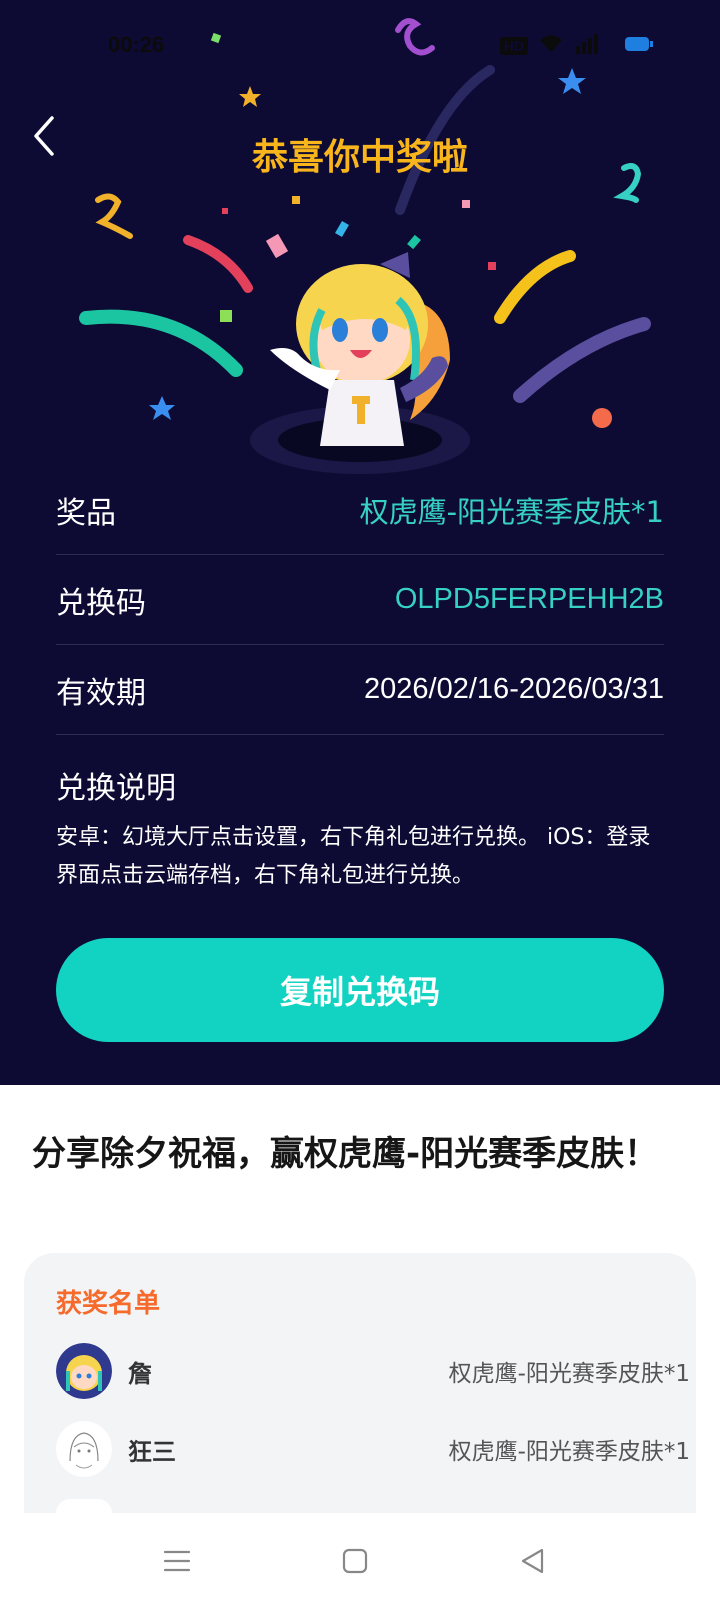 This screenshot has height=1608, width=720. What do you see at coordinates (639, 46) in the screenshot?
I see `battery-icon` at bounding box center [639, 46].